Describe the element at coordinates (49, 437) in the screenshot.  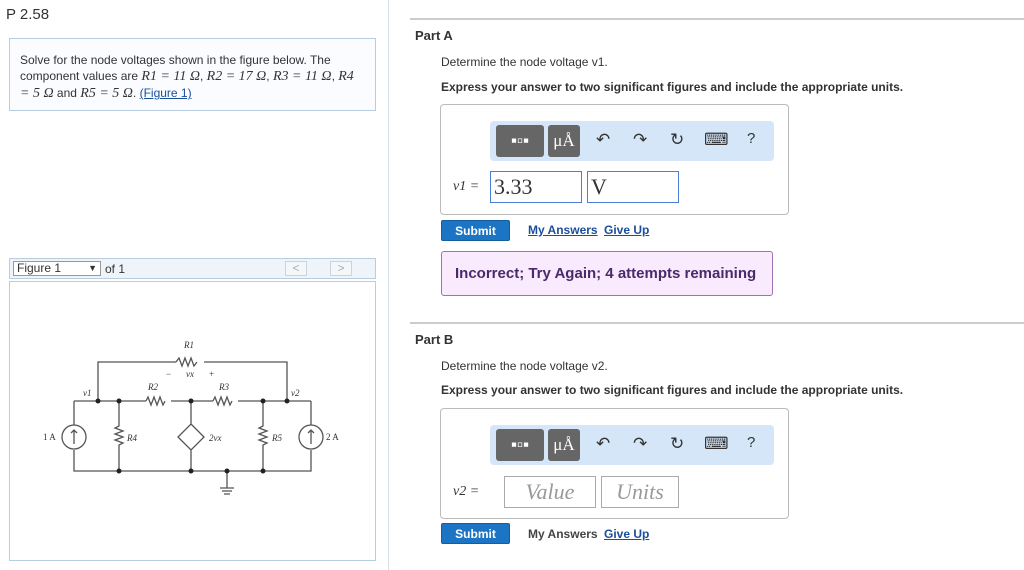
I see `label-source-1a: 1 A` at that location.